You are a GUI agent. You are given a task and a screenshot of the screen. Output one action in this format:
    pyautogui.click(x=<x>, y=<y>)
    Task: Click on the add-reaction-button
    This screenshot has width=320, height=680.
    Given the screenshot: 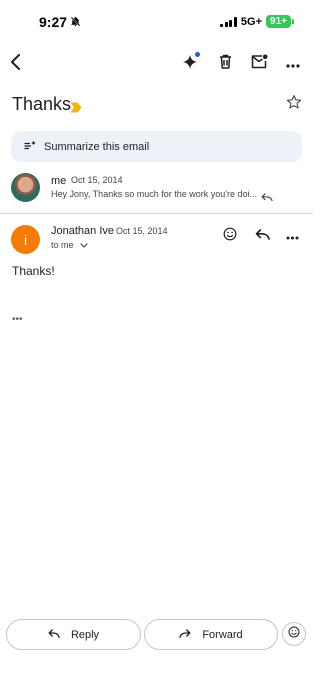 What is the action you would take?
    pyautogui.click(x=230, y=236)
    